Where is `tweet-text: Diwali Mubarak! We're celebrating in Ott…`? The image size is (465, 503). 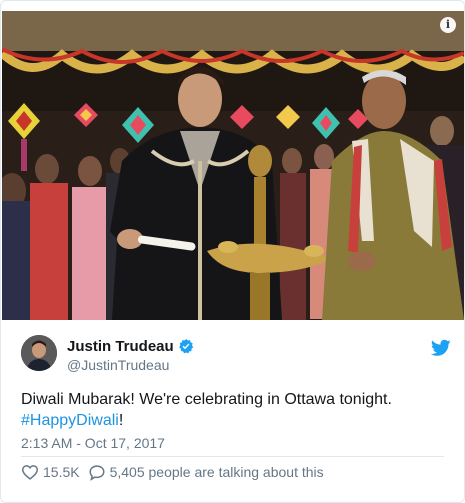
tweet-text: Diwali Mubarak! We're celebrating in Ott… is located at coordinates (233, 410).